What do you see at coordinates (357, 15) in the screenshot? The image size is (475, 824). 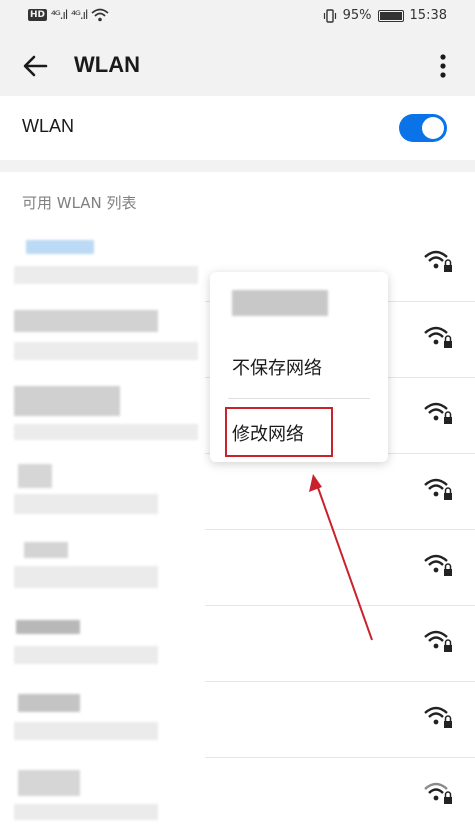 I see `battery-percent: 95%` at bounding box center [357, 15].